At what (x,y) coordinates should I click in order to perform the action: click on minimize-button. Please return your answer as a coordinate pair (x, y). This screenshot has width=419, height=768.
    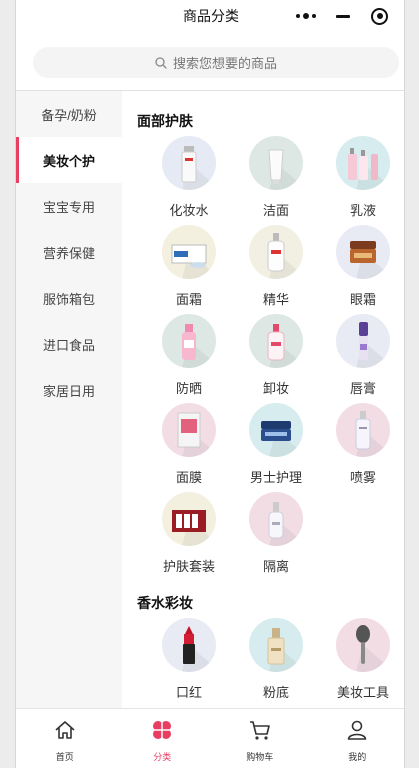
    Looking at the image, I should click on (343, 16).